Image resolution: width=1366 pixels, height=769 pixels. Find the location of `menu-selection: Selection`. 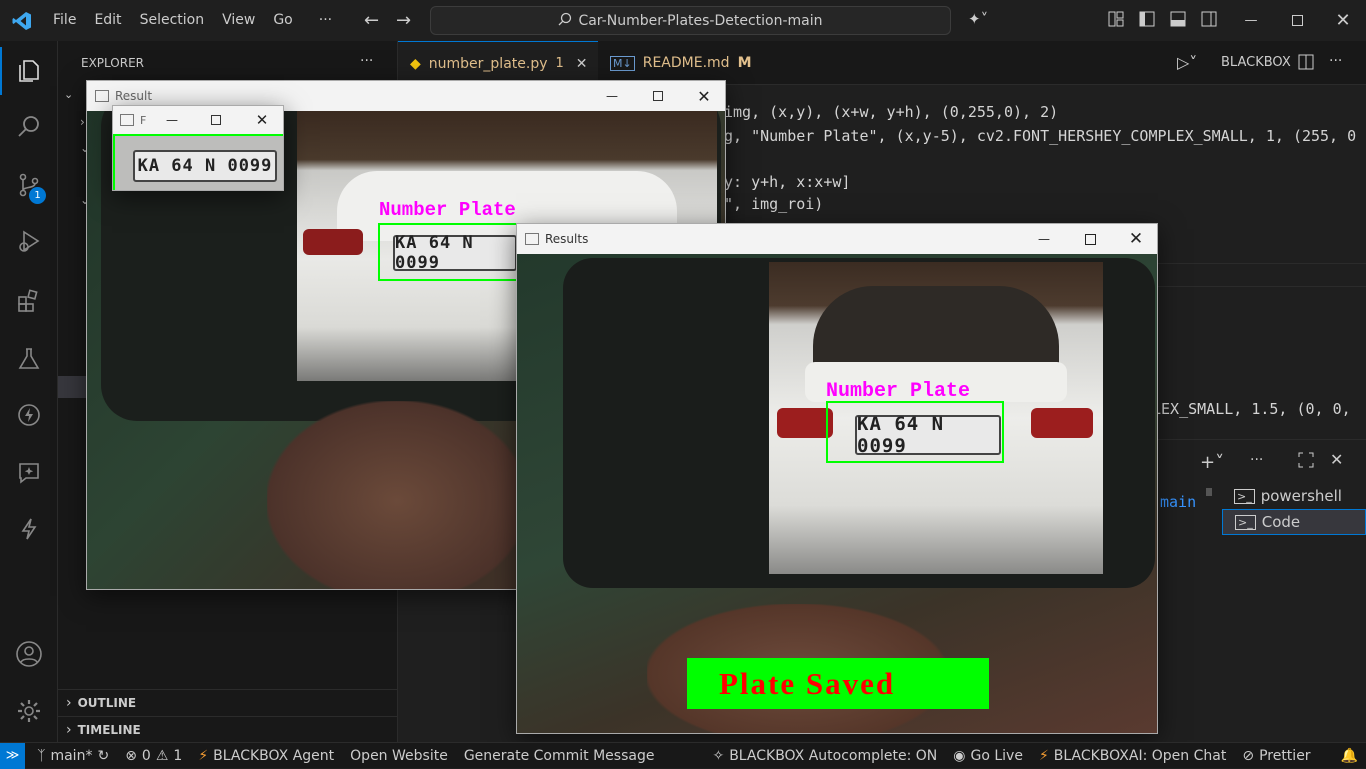

menu-selection: Selection is located at coordinates (172, 20).